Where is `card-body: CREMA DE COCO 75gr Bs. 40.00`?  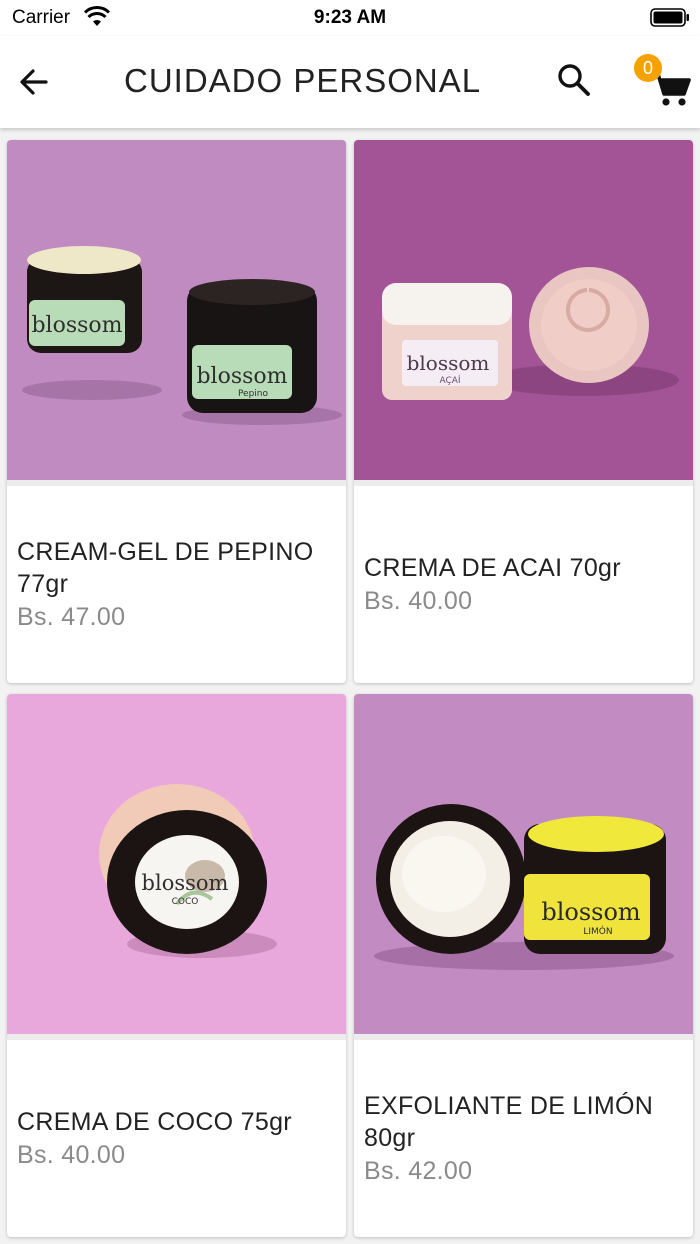
card-body: CREMA DE COCO 75gr Bs. 40.00 is located at coordinates (177, 1138).